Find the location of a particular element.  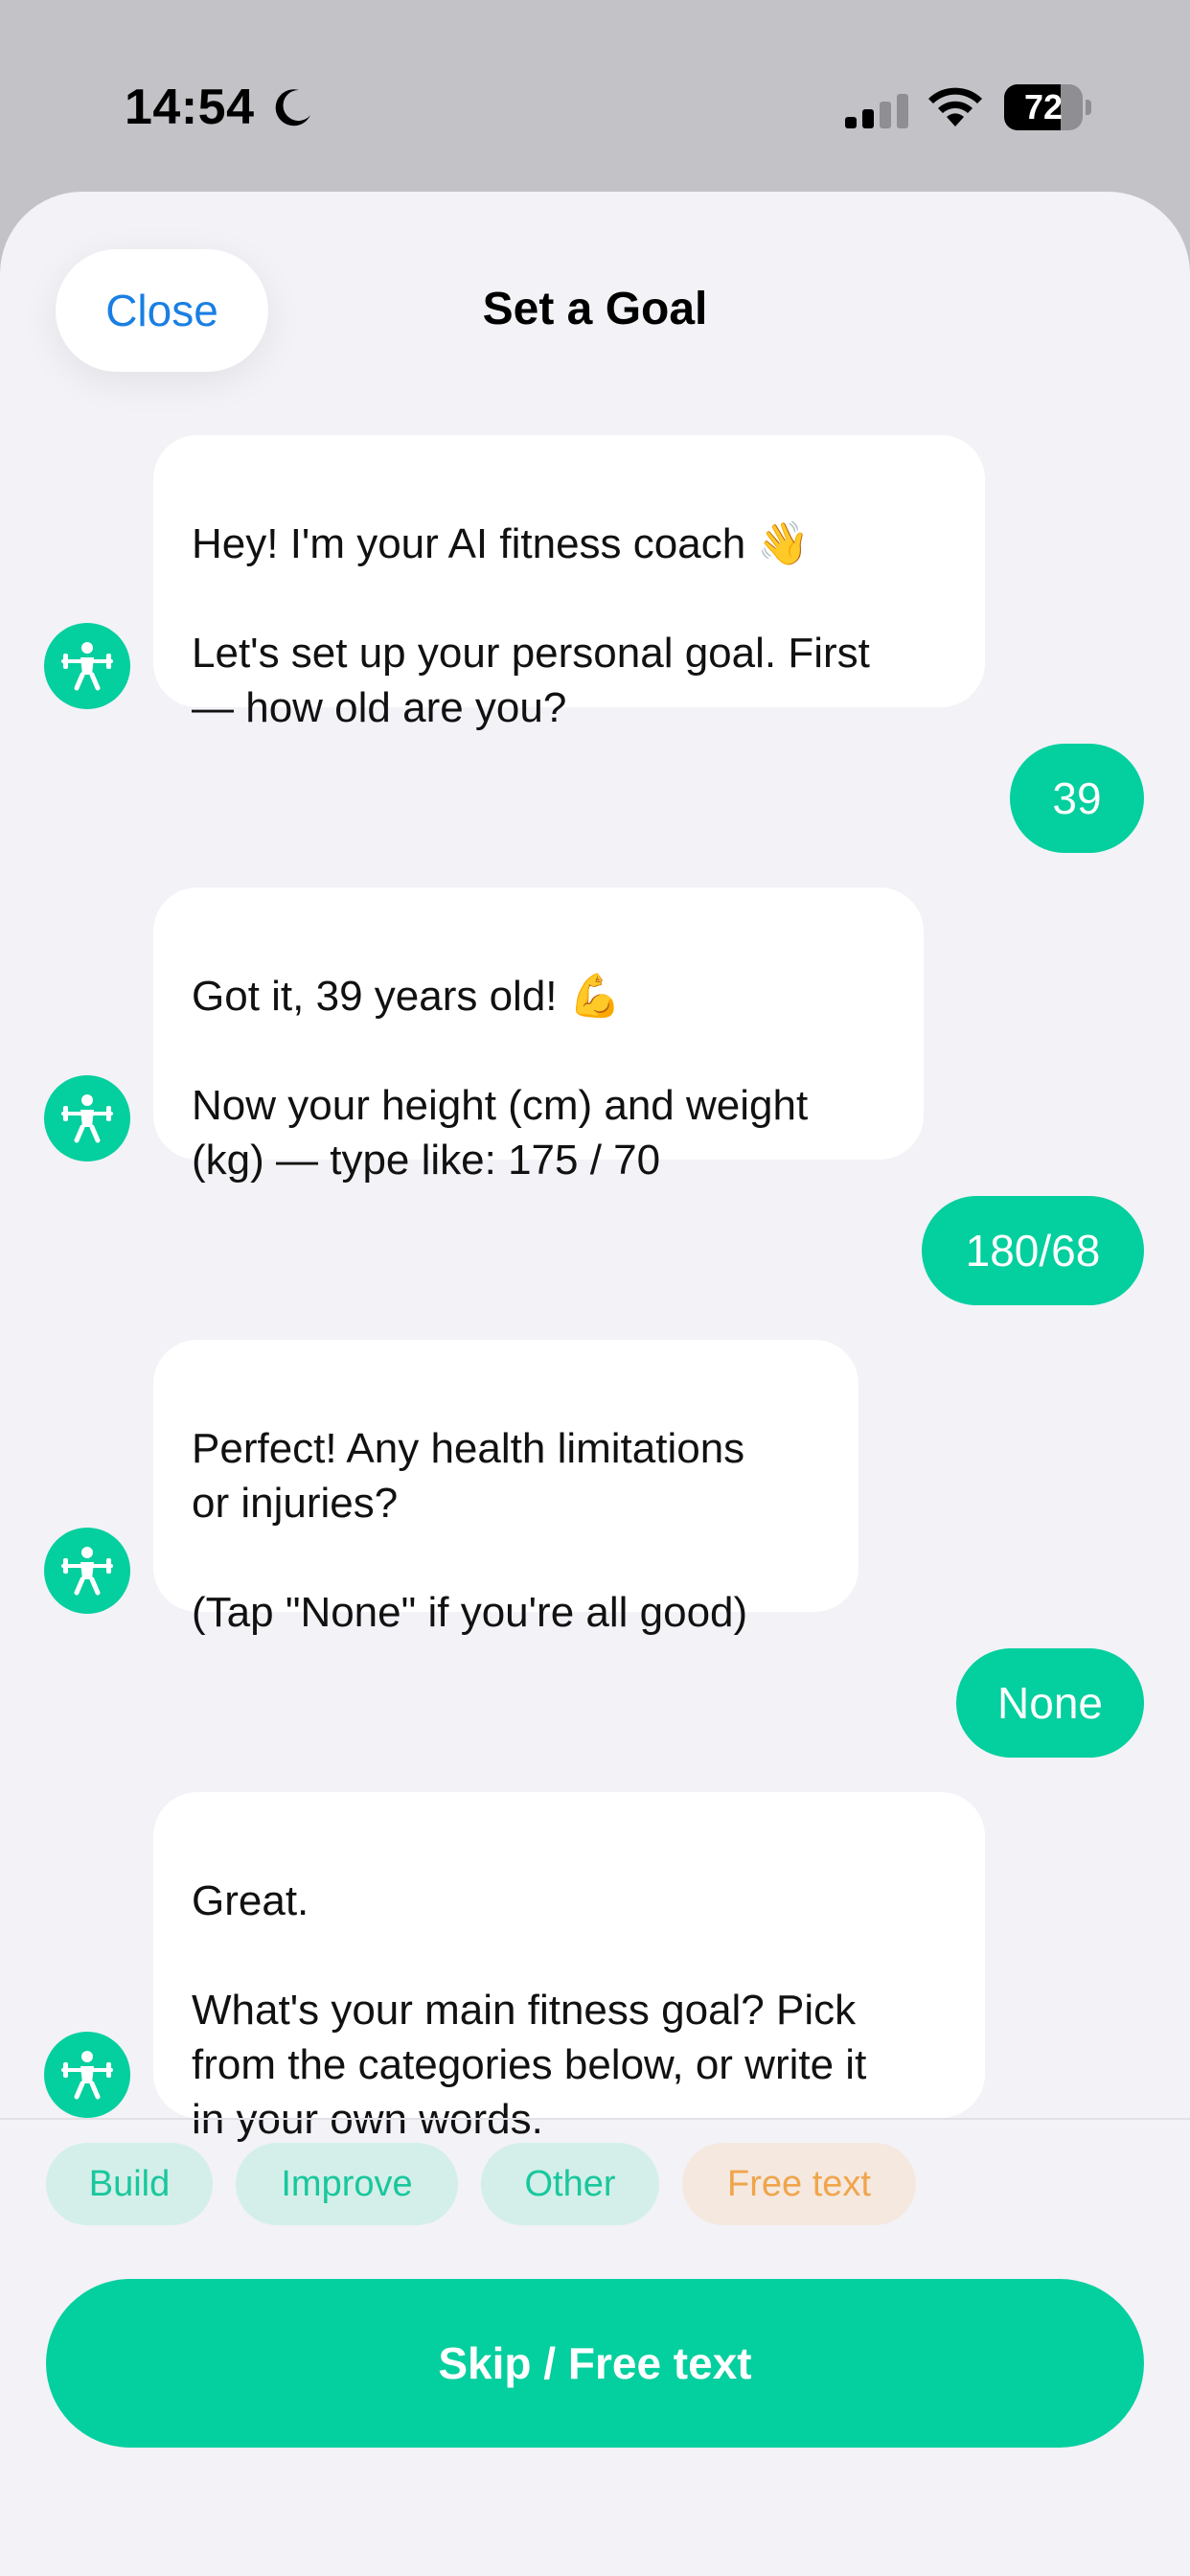

battery-percentage: 72 is located at coordinates (1043, 106).